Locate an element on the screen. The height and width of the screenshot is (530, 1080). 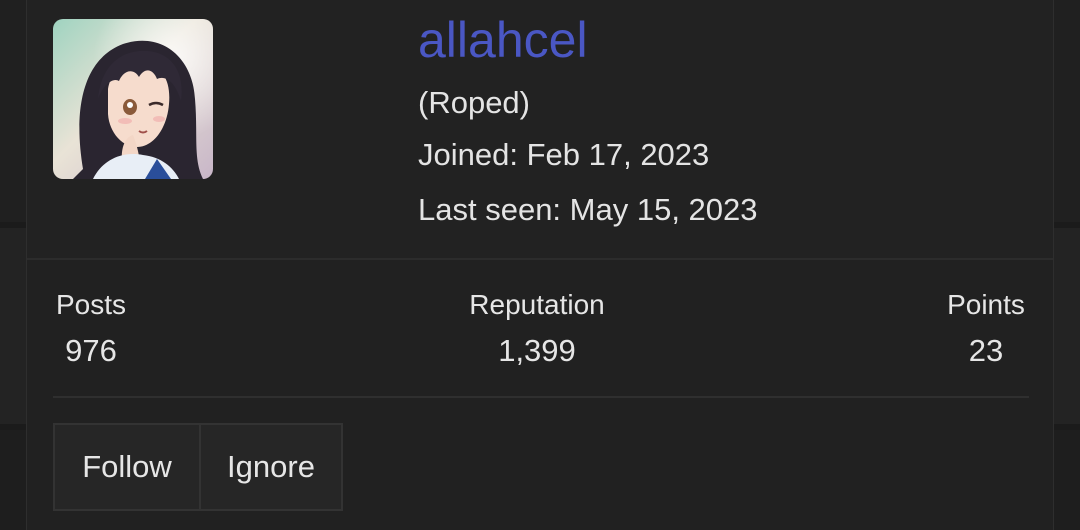
avatar is located at coordinates (133, 99).